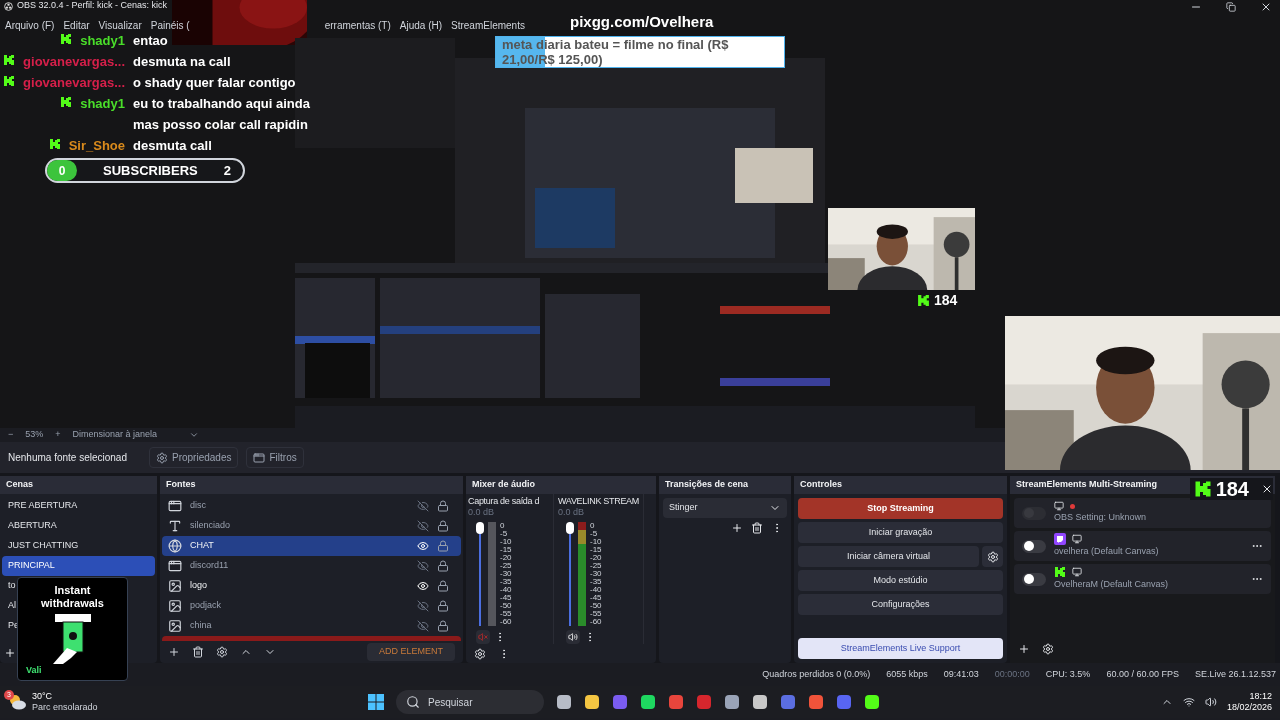 The height and width of the screenshot is (720, 1280). Describe the element at coordinates (311, 526) in the screenshot. I see `source-item: silenciado` at that location.